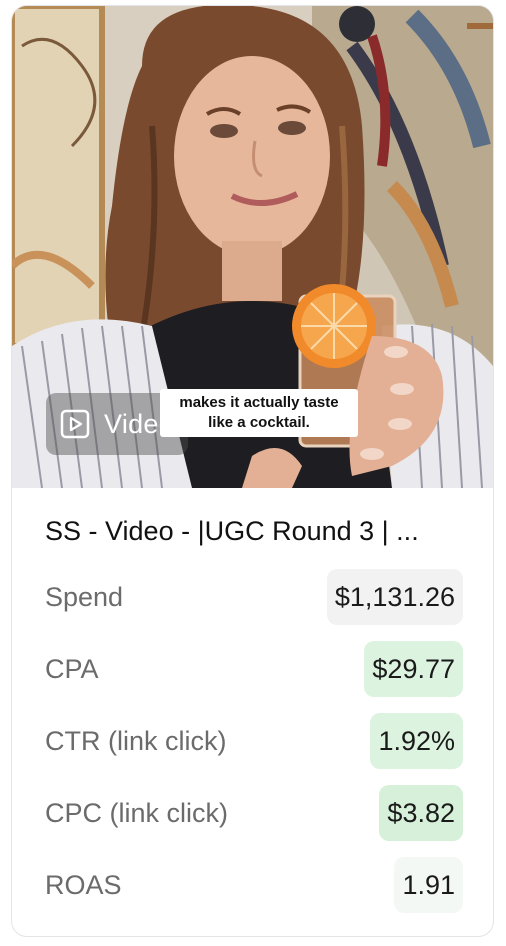 The height and width of the screenshot is (946, 506). What do you see at coordinates (83, 885) in the screenshot?
I see `metric-label: ROAS` at bounding box center [83, 885].